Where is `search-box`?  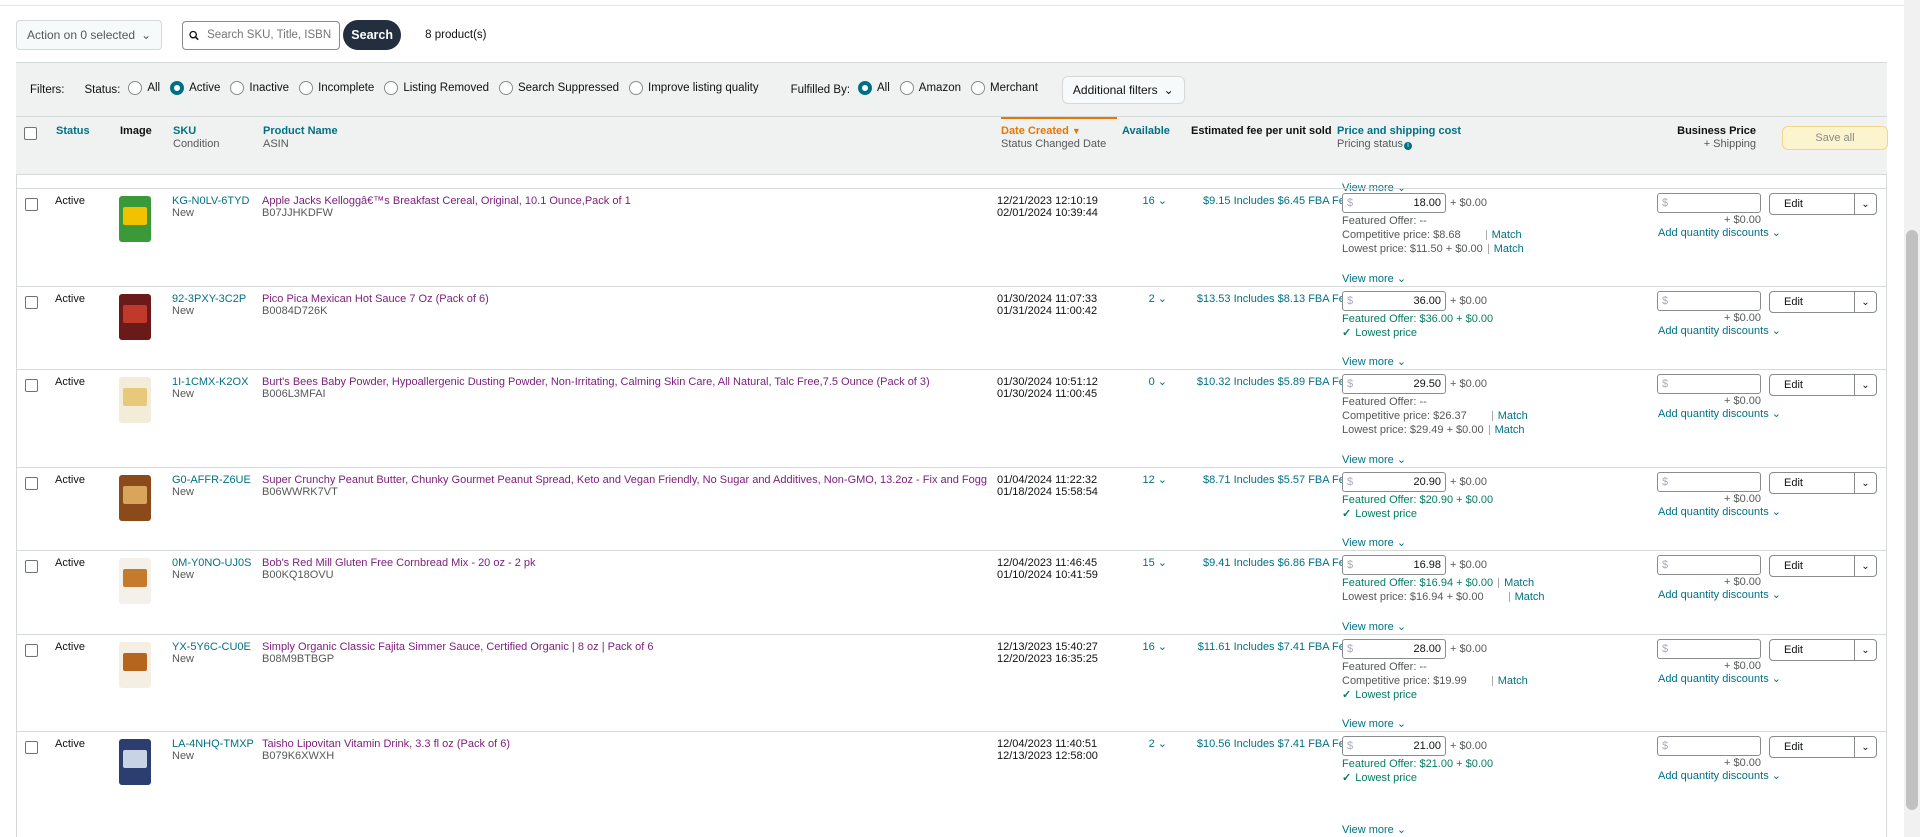
search-box is located at coordinates (261, 35).